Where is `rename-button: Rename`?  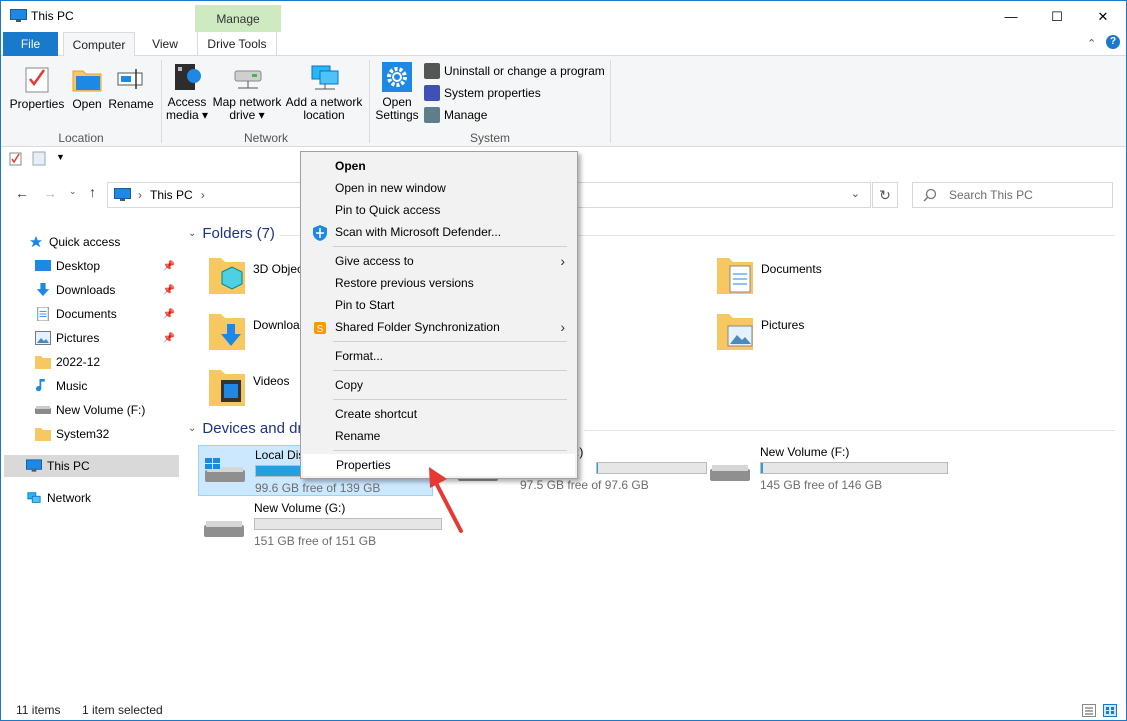 rename-button: Rename is located at coordinates (131, 87).